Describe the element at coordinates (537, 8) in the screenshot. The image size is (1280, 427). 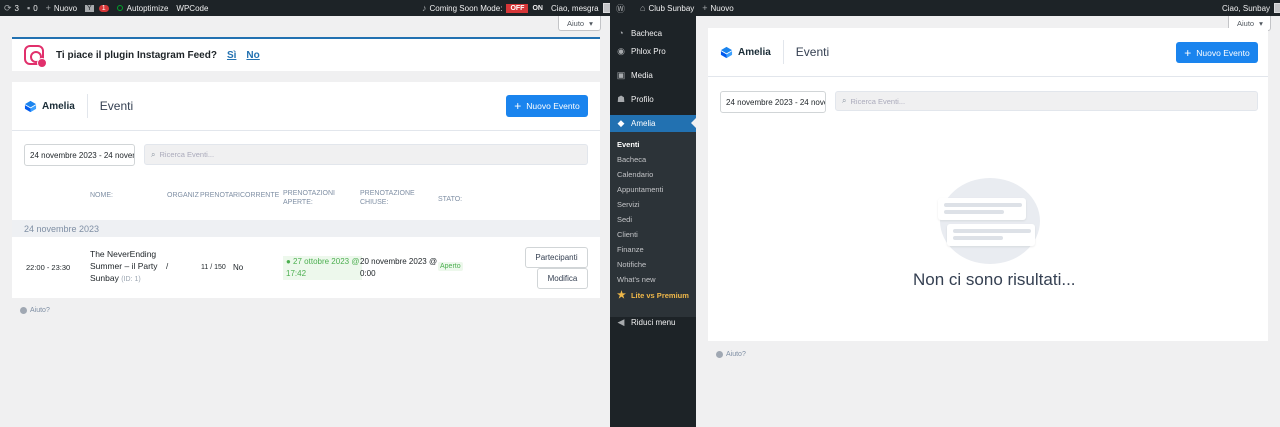
I see `on-toggle: ON` at that location.